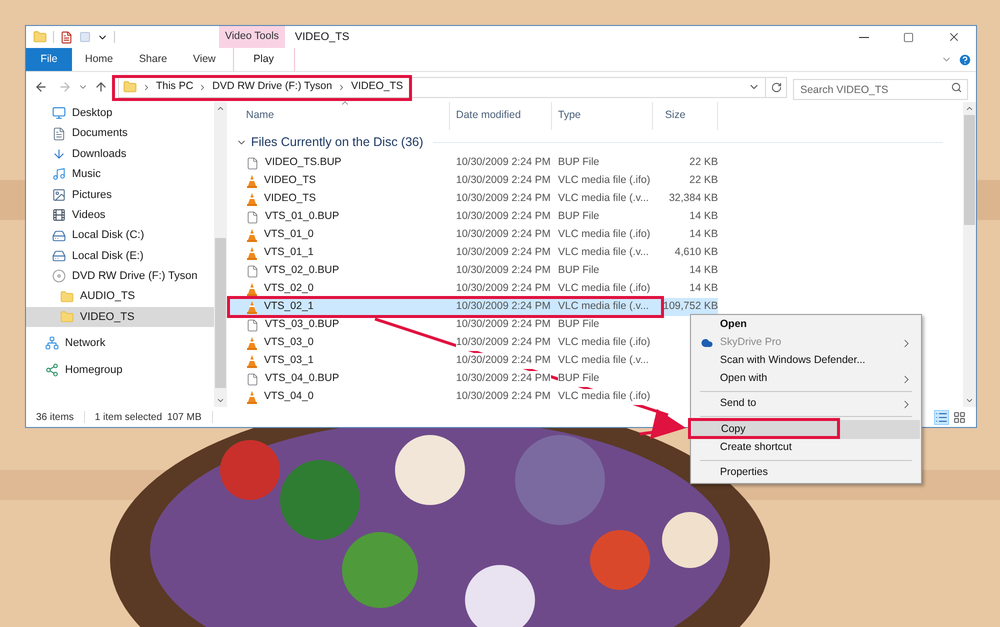 The height and width of the screenshot is (627, 1000). Describe the element at coordinates (685, 116) in the screenshot. I see `column-header: Size` at that location.